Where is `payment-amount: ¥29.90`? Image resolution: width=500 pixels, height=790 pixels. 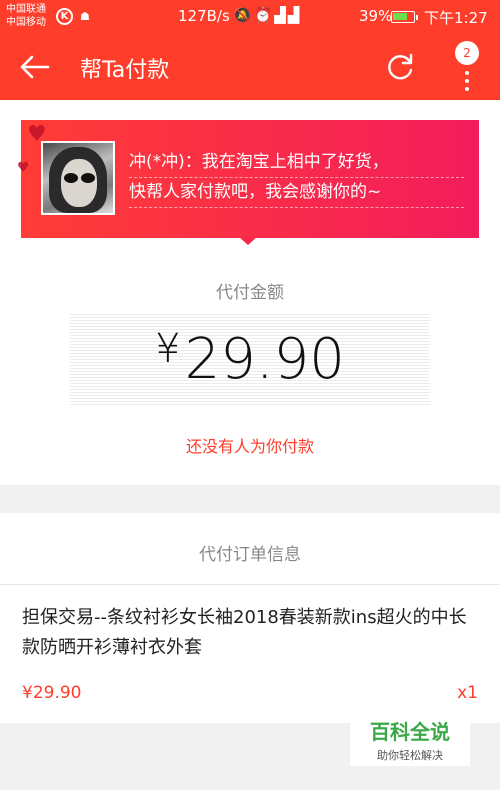
payment-amount: ¥29.90 is located at coordinates (250, 359).